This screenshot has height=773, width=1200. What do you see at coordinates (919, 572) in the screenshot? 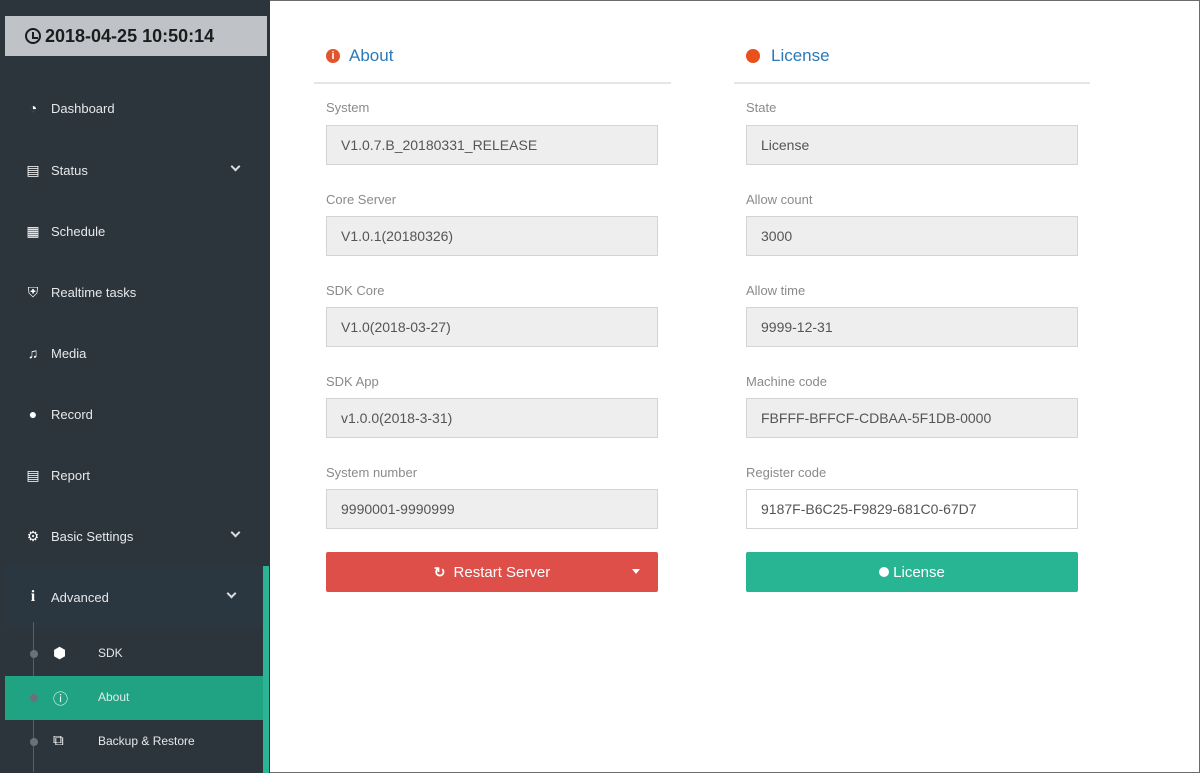
I see `license-button-label: License` at bounding box center [919, 572].